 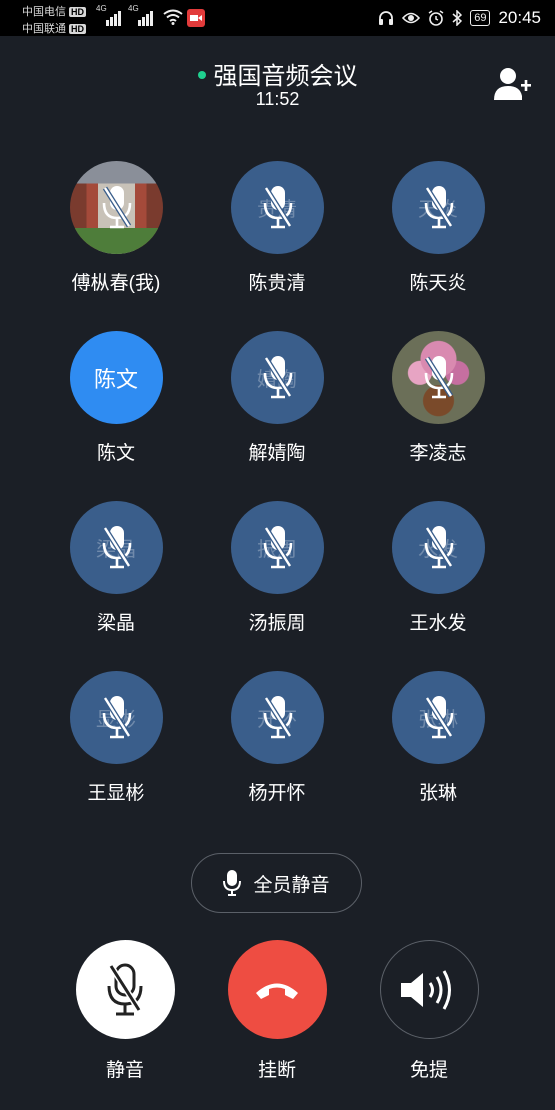 I want to click on avatar: 开怀, so click(x=277, y=717).